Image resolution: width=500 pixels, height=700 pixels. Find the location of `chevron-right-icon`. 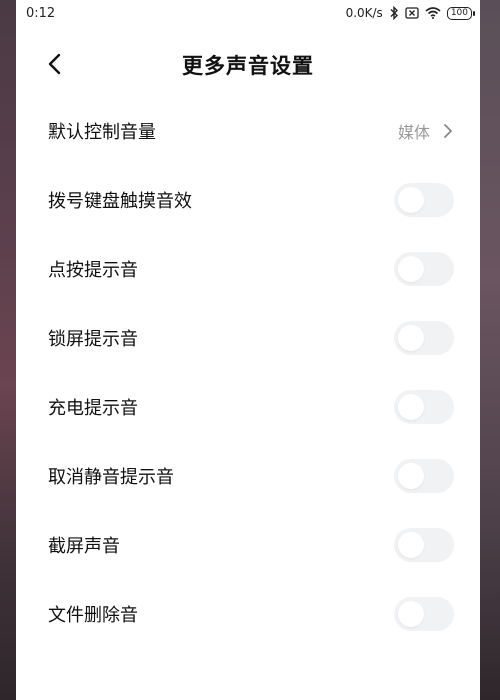

chevron-right-icon is located at coordinates (448, 130).